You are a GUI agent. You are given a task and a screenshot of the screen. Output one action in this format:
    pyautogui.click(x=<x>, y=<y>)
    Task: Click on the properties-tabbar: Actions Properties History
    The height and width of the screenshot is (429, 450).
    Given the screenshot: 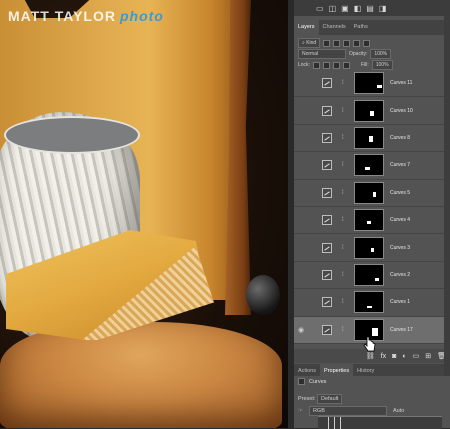 What is the action you would take?
    pyautogui.click(x=372, y=370)
    